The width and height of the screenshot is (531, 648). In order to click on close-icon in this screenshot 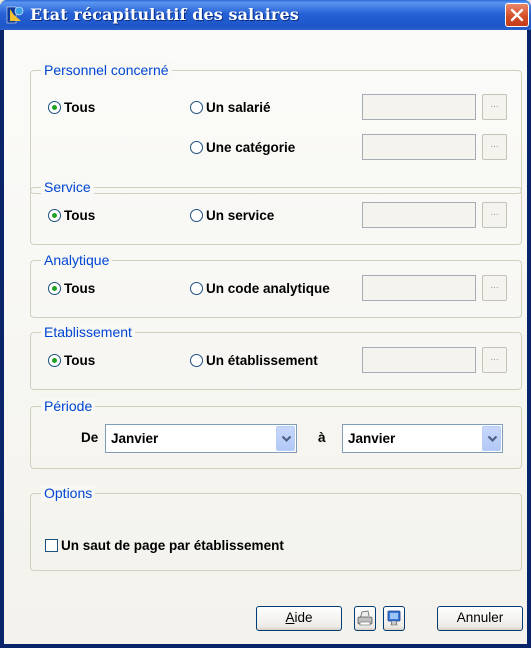, I will do `click(517, 15)`.